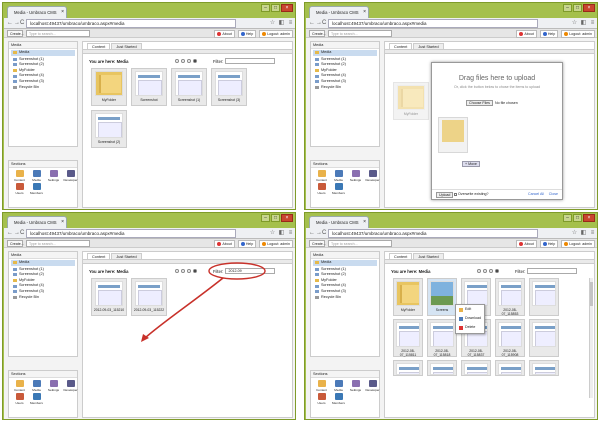 Image resolution: width=600 pixels, height=422 pixels. Describe the element at coordinates (567, 218) in the screenshot. I see `minimize-button: –` at that location.